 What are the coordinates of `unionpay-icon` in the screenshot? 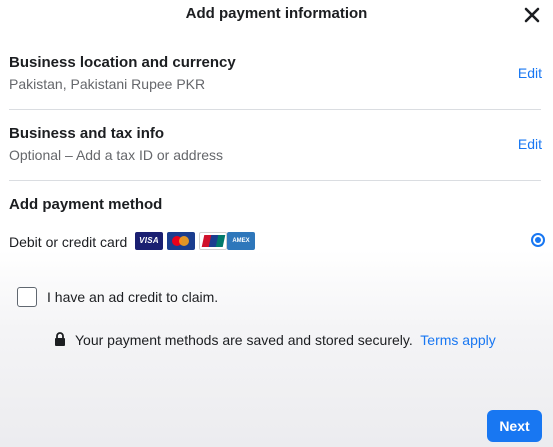 It's located at (213, 241).